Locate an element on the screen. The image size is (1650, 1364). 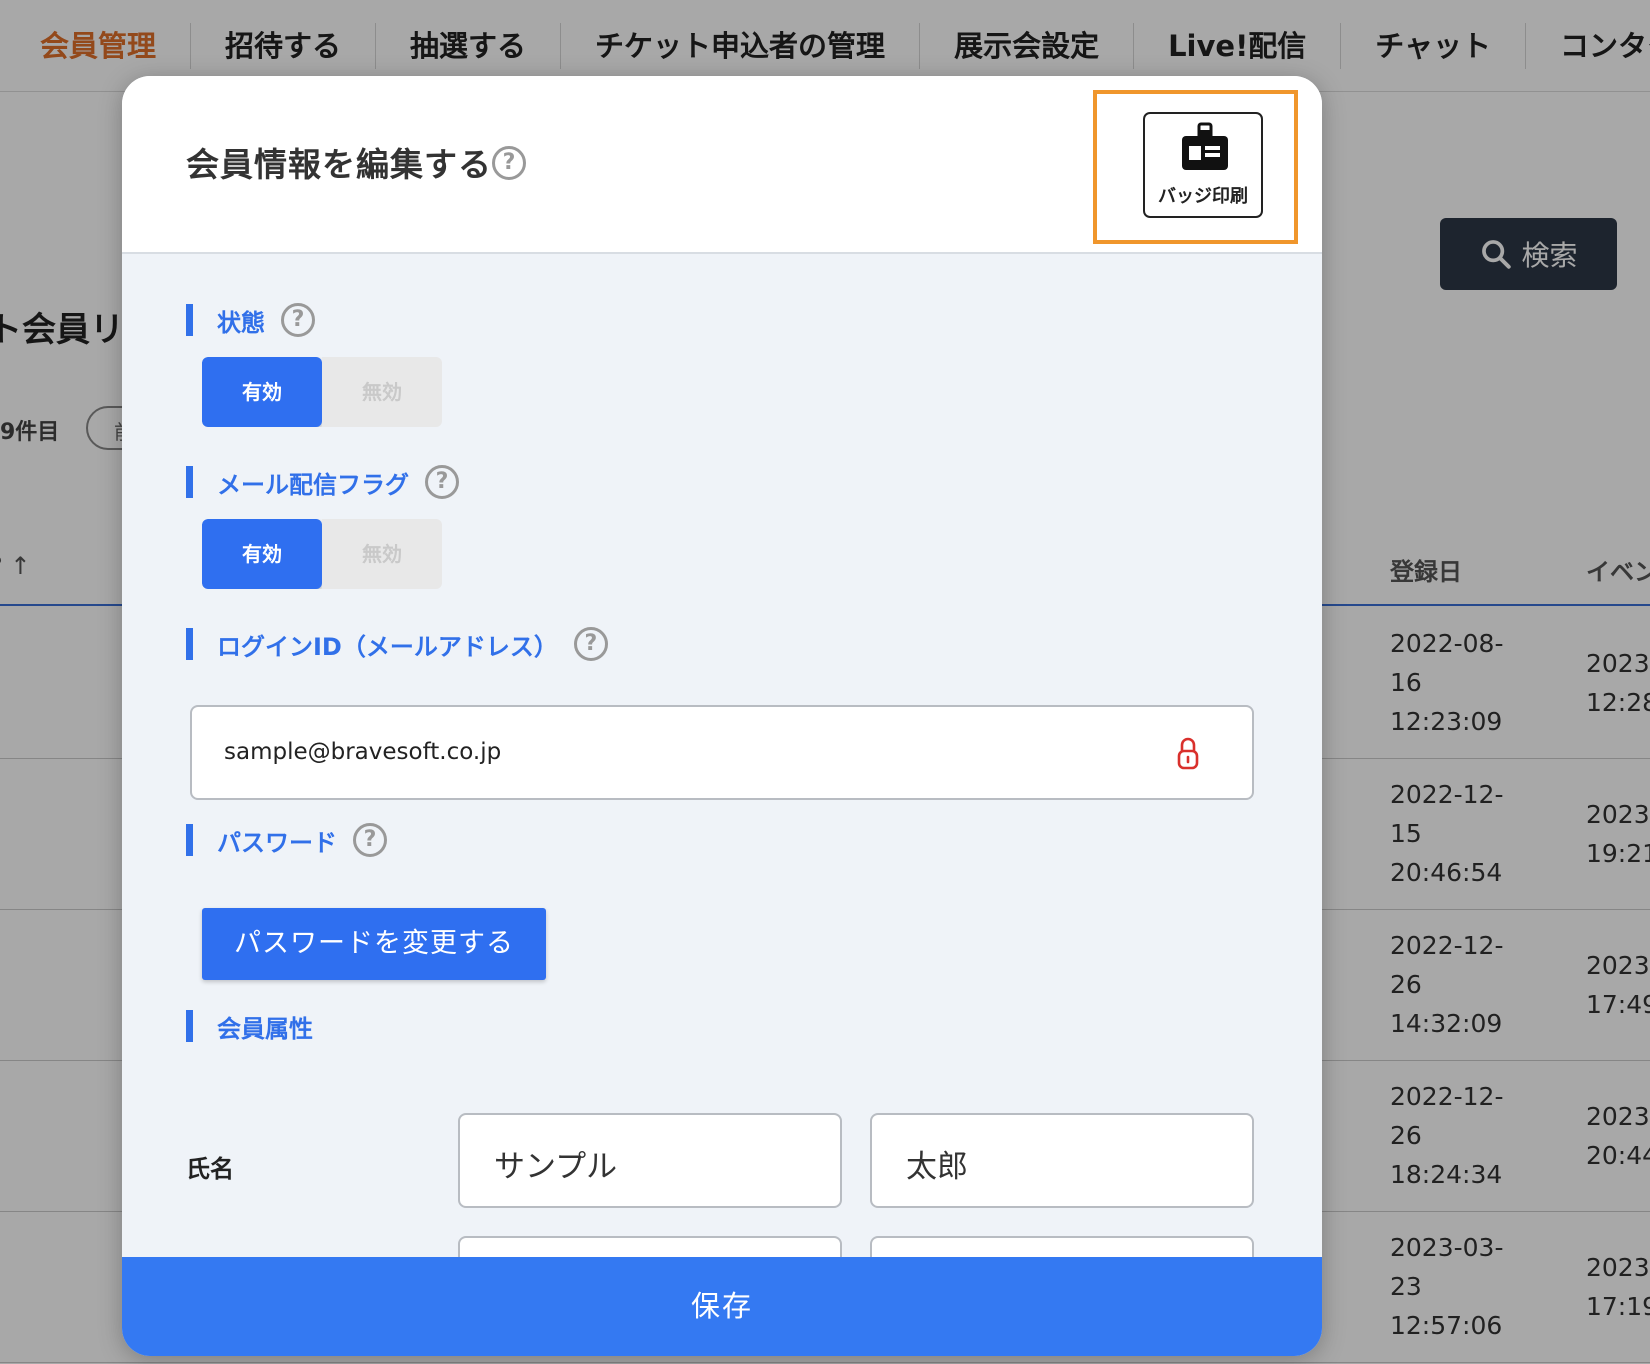
mail-flag-enabled-option: 有効 is located at coordinates (262, 554).